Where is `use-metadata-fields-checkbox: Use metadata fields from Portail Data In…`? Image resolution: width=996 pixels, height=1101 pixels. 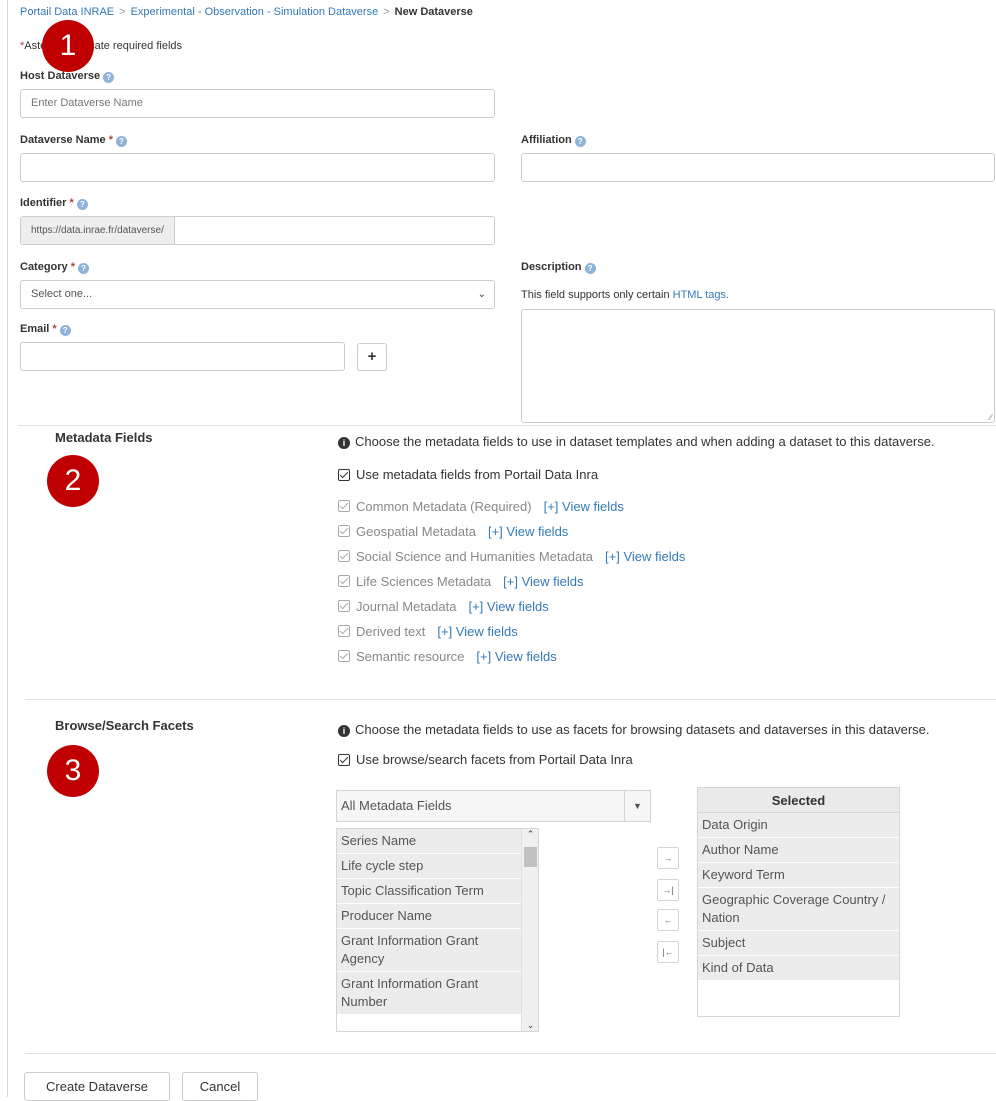 use-metadata-fields-checkbox: Use metadata fields from Portail Data In… is located at coordinates (468, 474).